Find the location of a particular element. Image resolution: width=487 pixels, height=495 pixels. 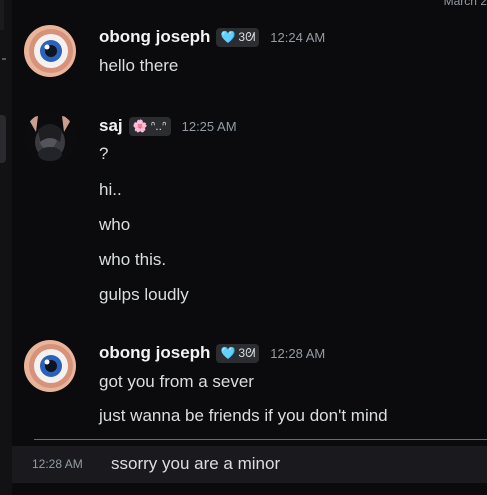

timestamp: 12:28 AM is located at coordinates (297, 353).